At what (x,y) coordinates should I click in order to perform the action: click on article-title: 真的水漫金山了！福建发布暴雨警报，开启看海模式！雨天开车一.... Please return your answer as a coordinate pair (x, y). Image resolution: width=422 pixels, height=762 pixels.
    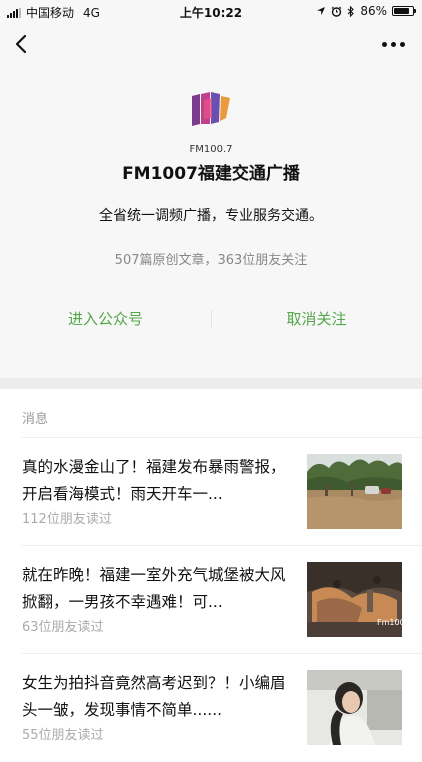
    Looking at the image, I should click on (154, 480).